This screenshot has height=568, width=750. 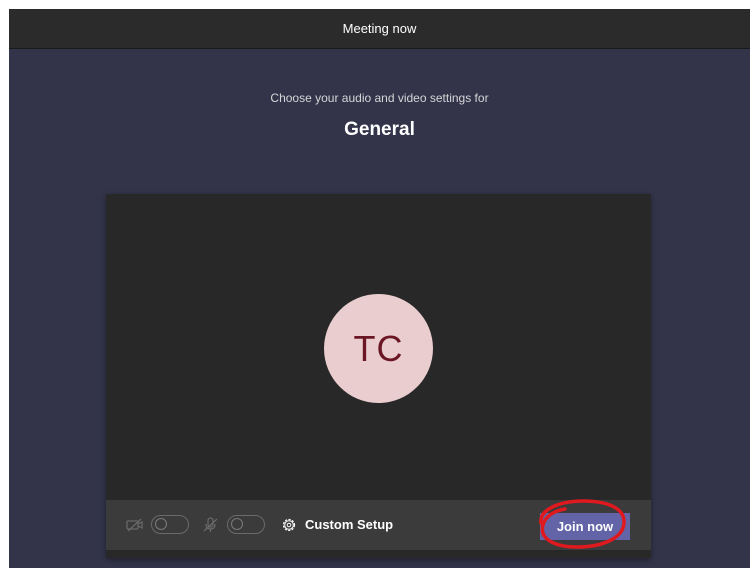 What do you see at coordinates (170, 524) in the screenshot?
I see `video-toggle` at bounding box center [170, 524].